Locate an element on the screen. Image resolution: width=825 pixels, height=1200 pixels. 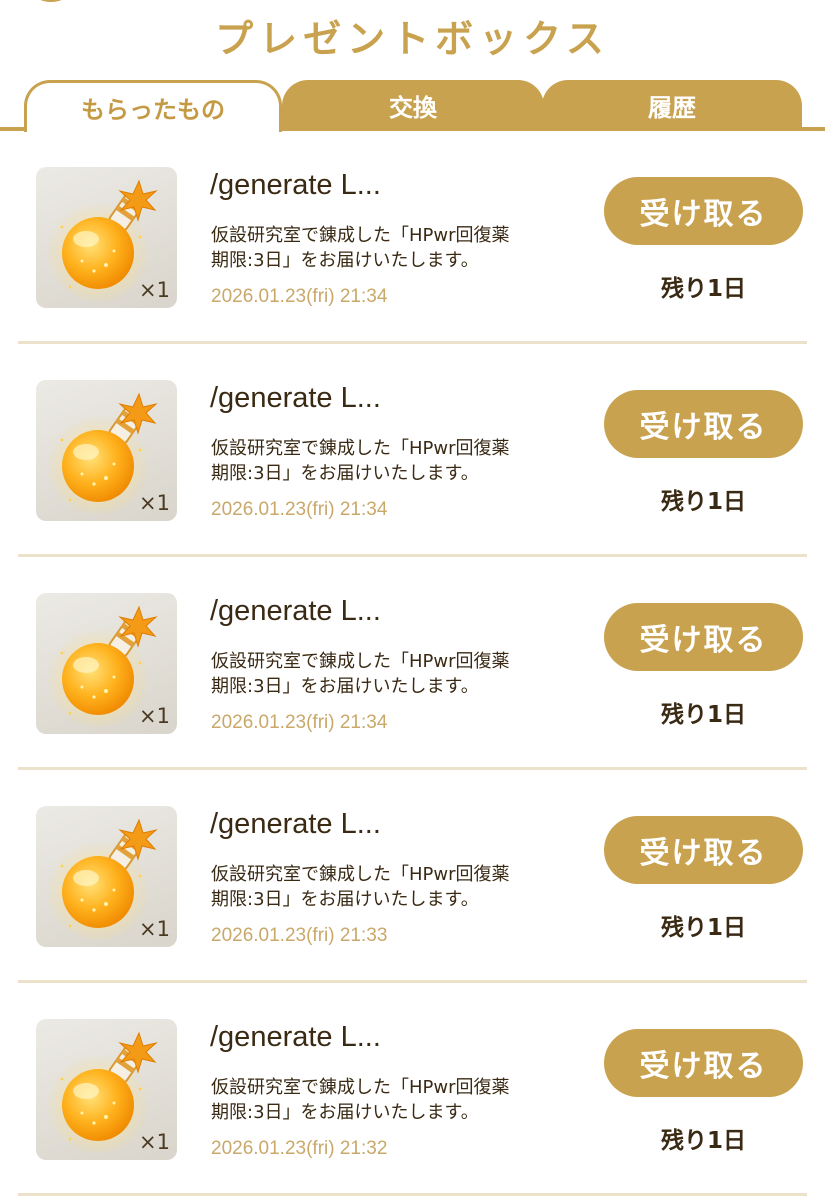
tab-history: 履歴 is located at coordinates (672, 105).